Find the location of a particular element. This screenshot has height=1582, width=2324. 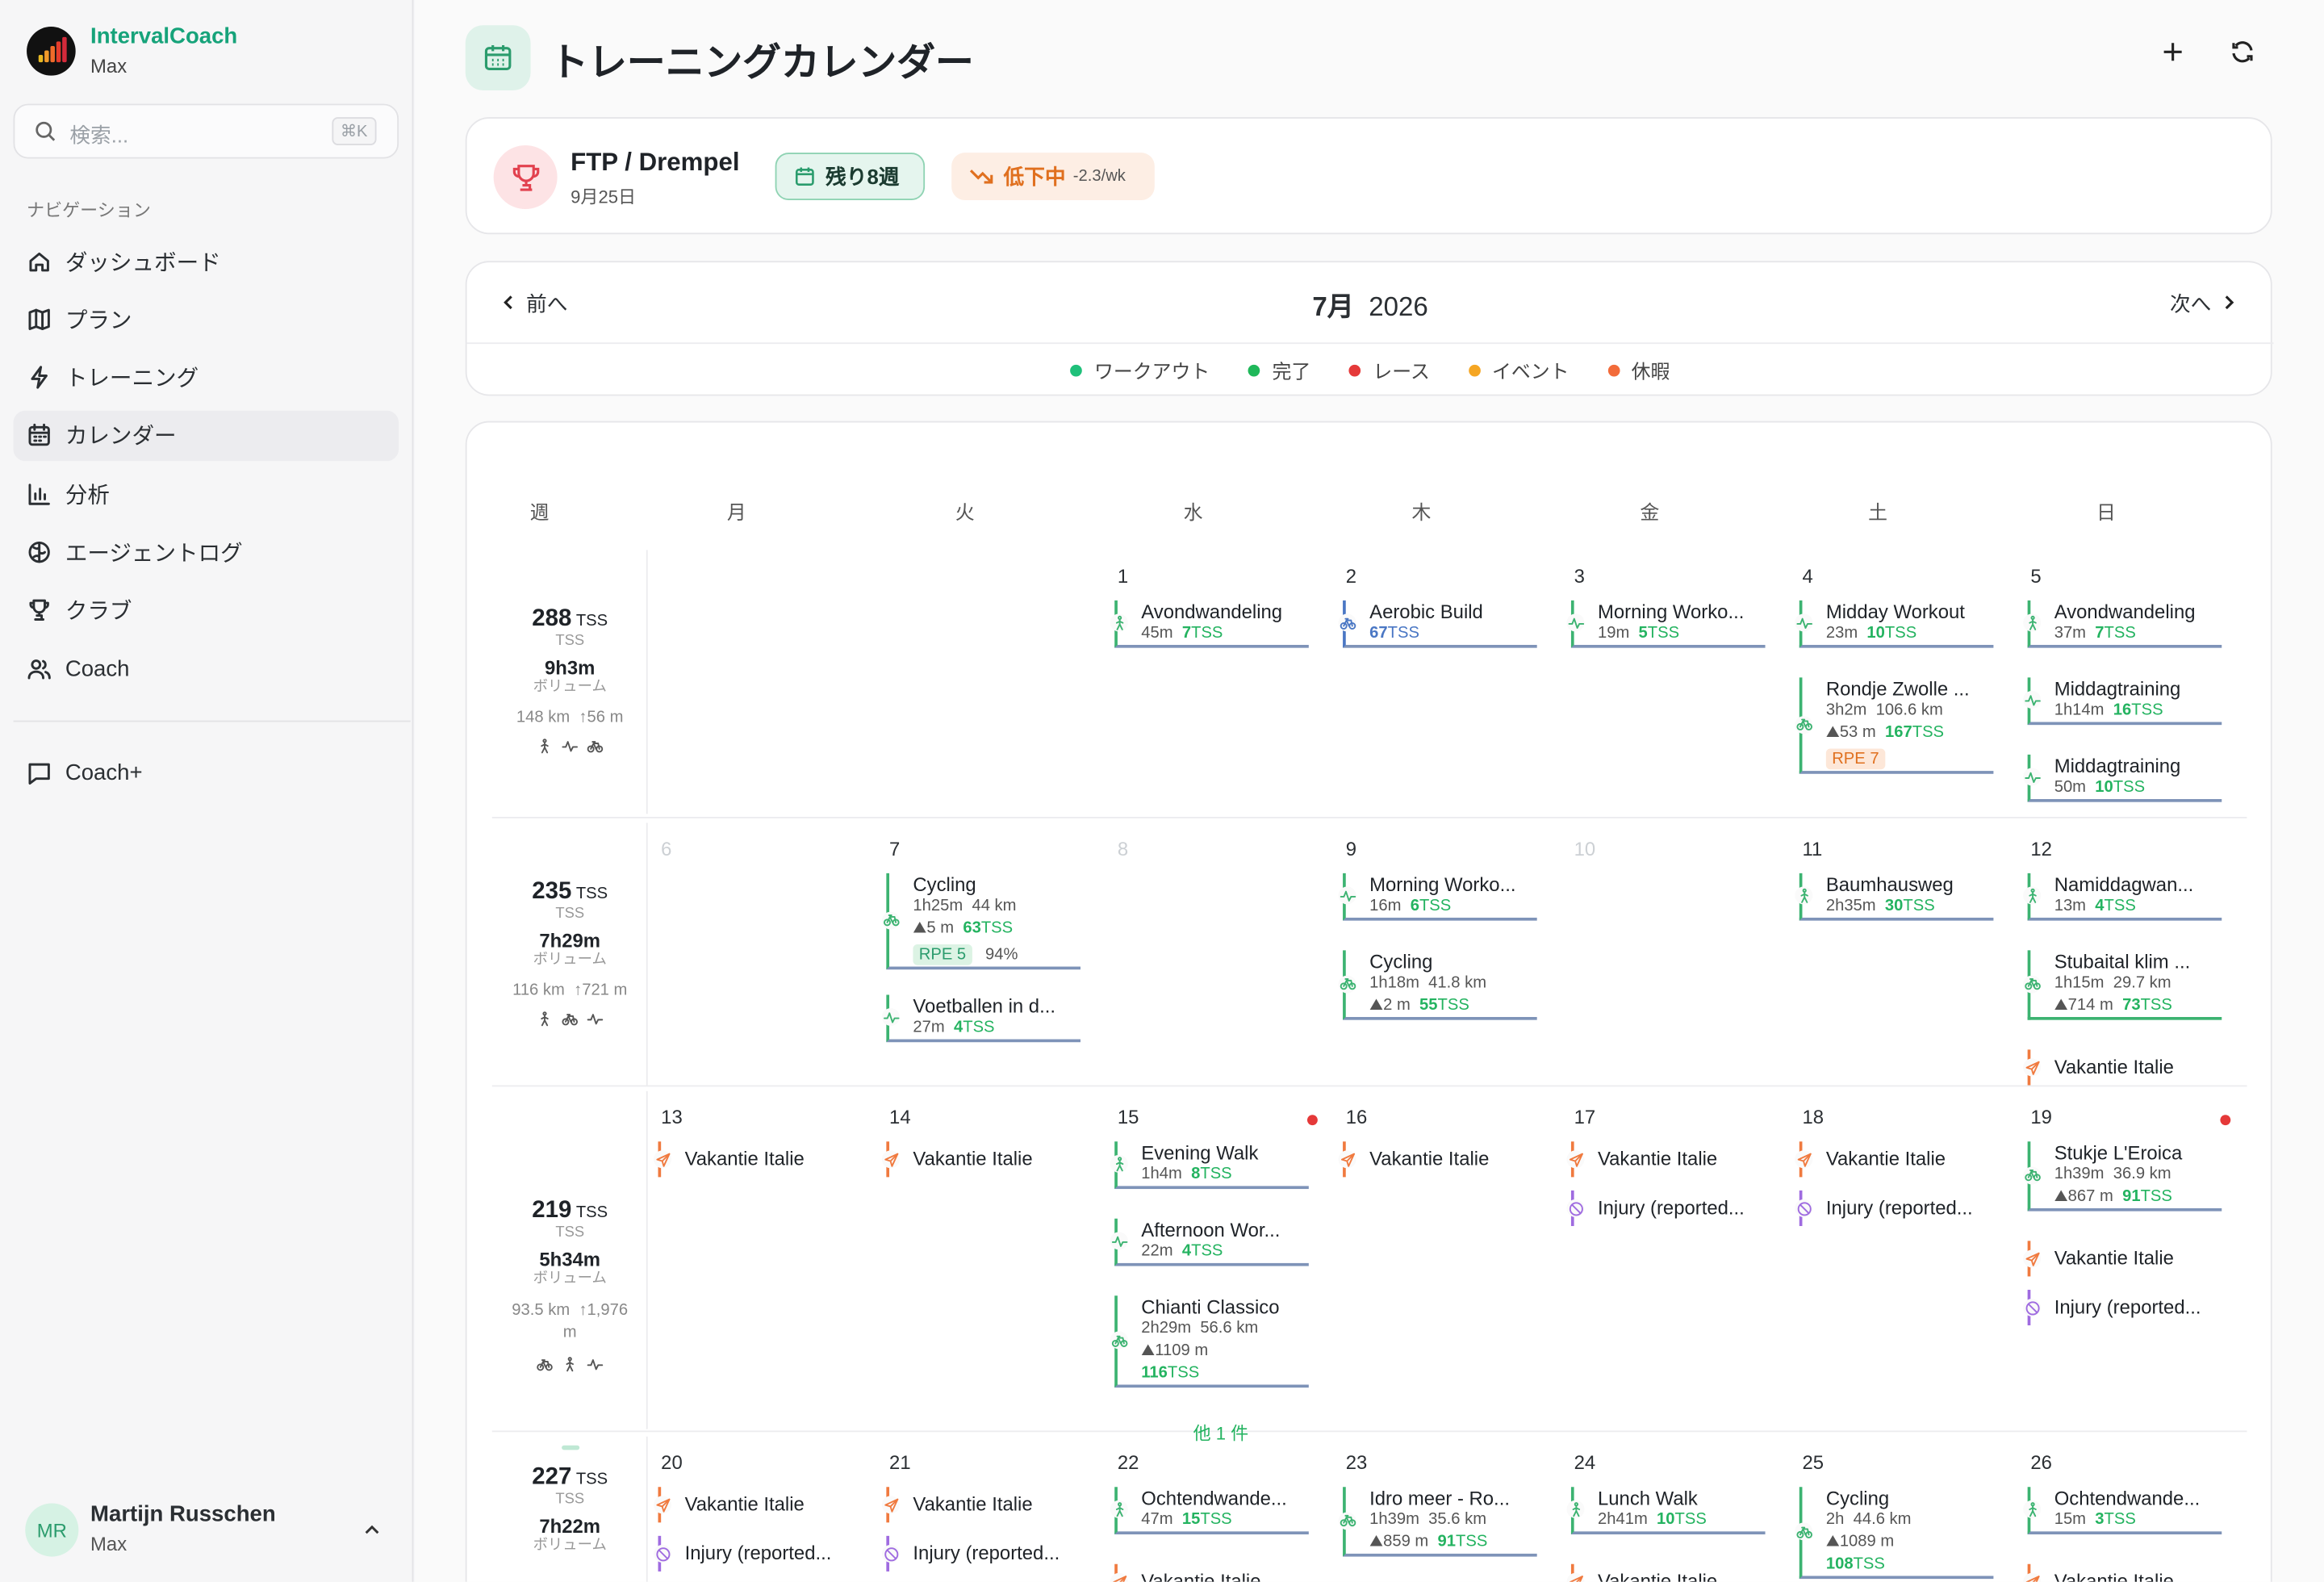

plane-icon is located at coordinates (1119, 1577).